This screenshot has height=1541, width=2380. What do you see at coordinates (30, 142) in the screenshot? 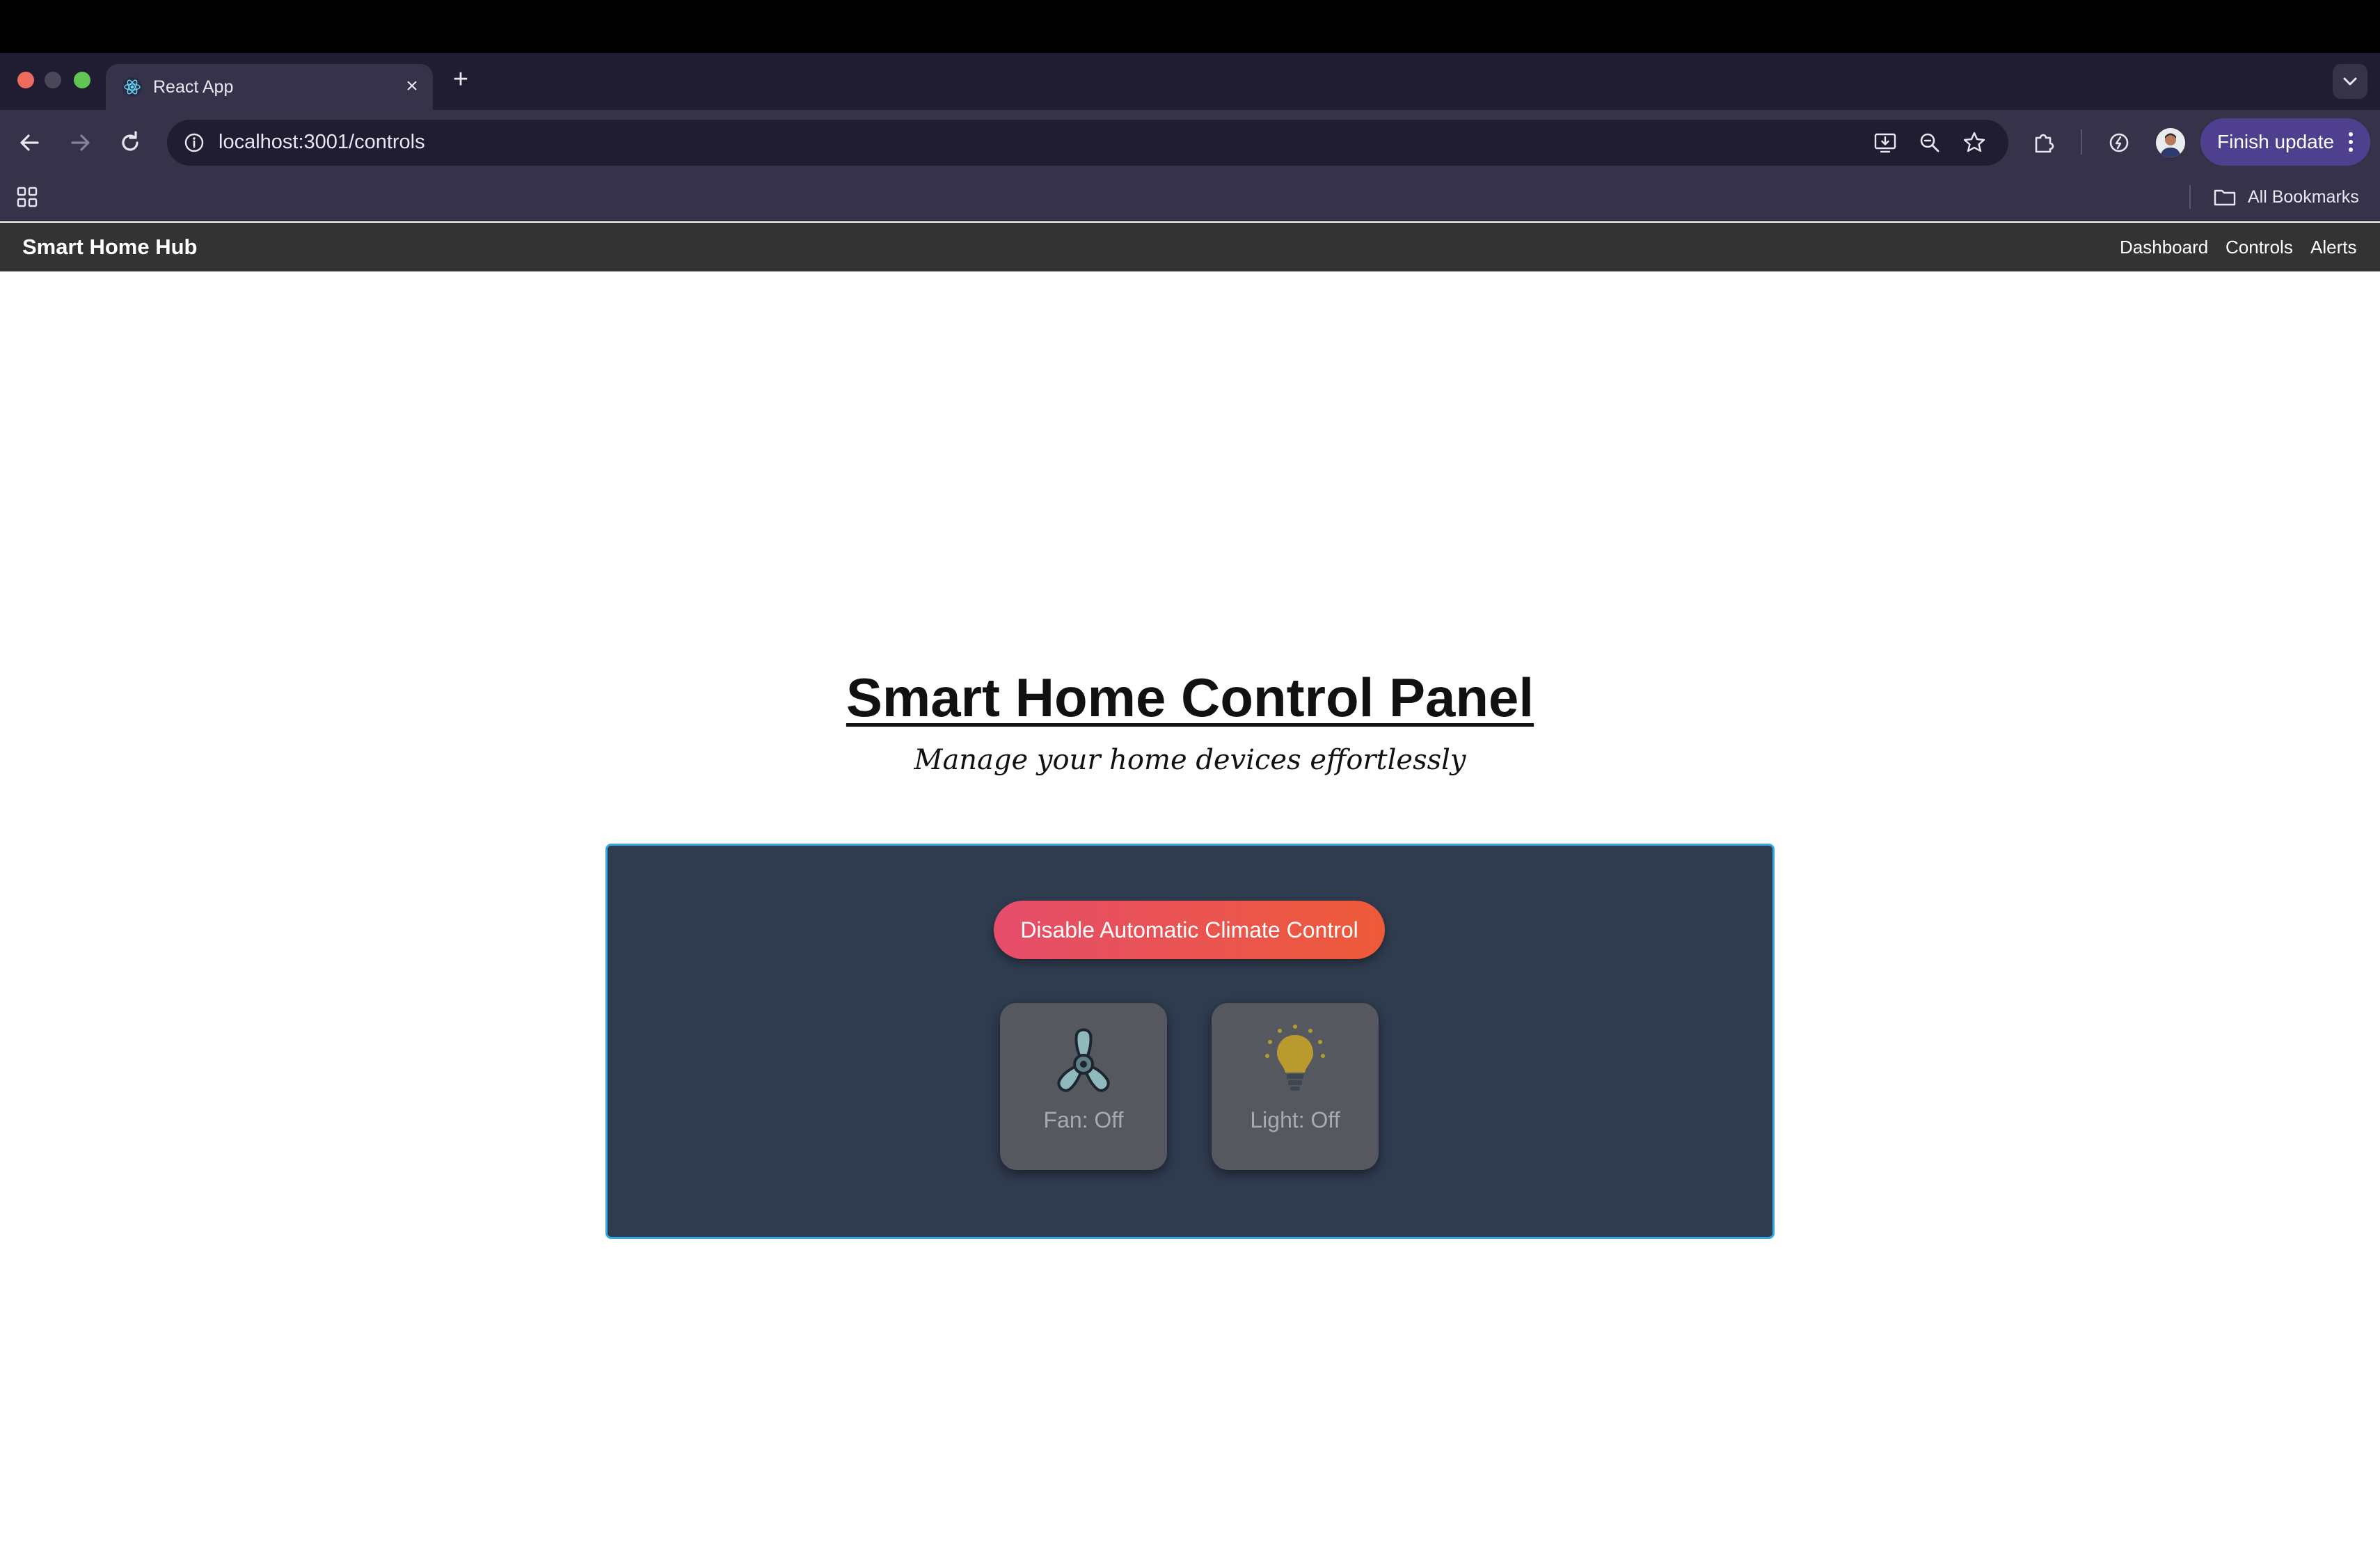
I see `back-icon` at bounding box center [30, 142].